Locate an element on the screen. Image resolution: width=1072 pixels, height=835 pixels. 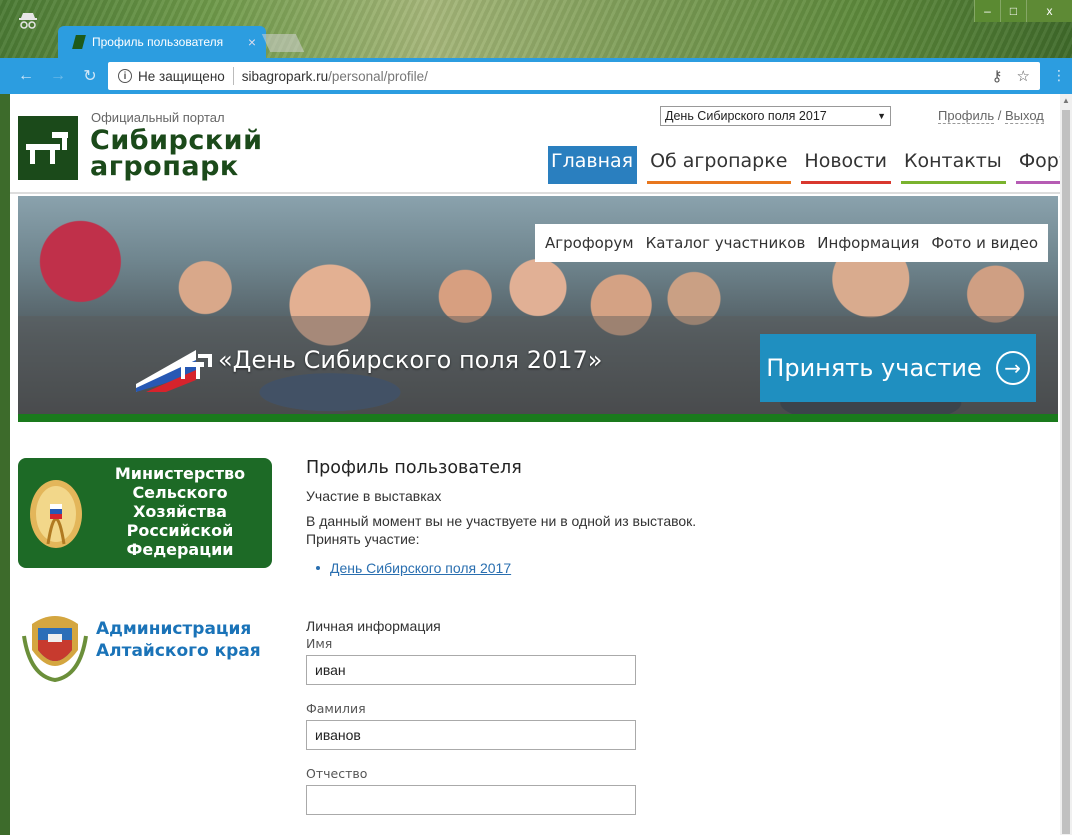
first-name-label: Имя is located at coordinates (319, 643).